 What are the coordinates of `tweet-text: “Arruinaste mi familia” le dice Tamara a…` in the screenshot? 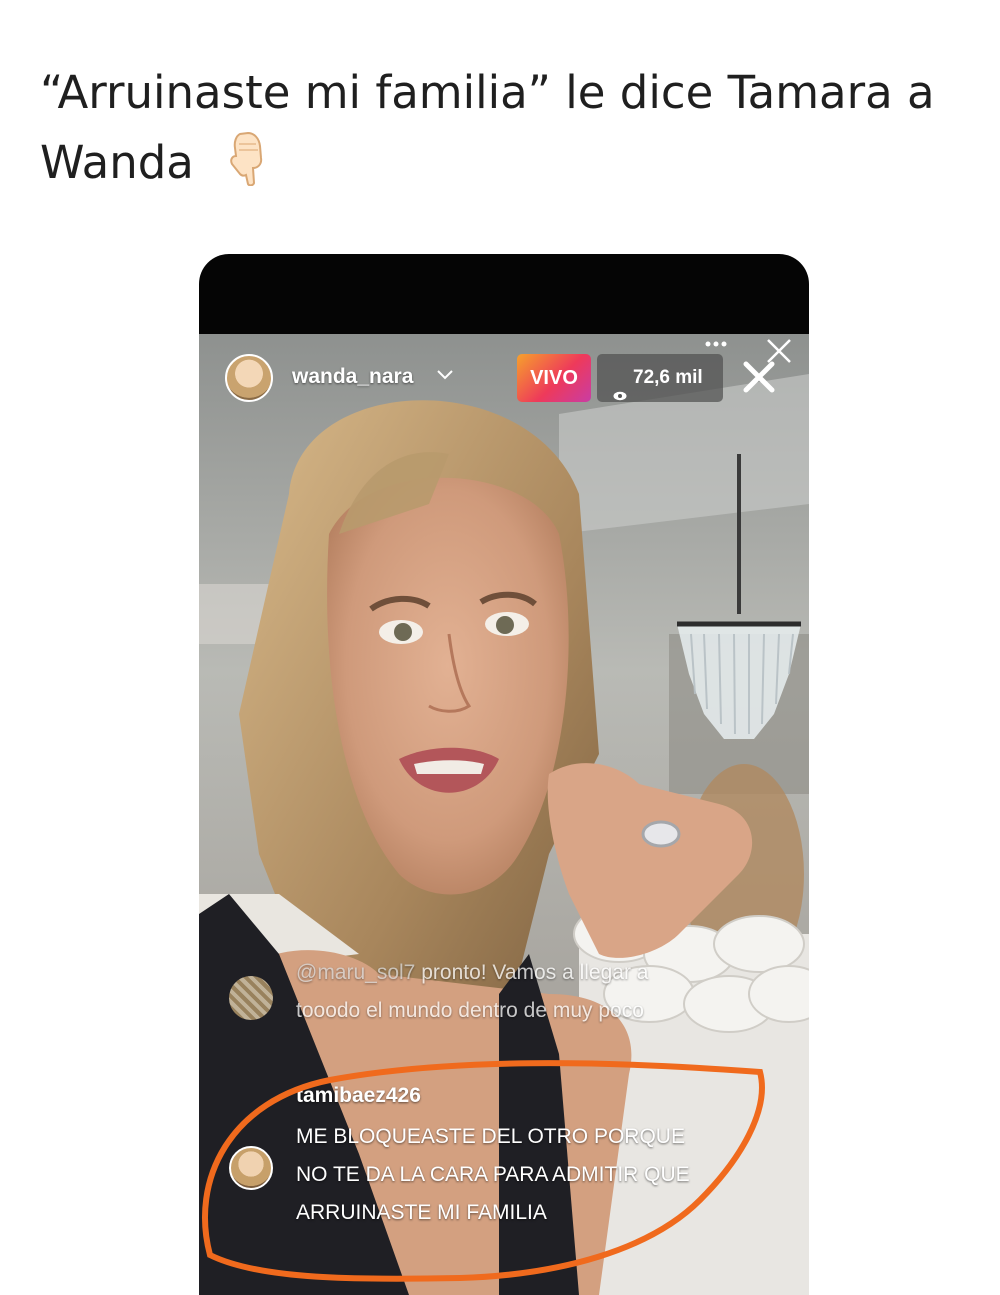 It's located at (510, 132).